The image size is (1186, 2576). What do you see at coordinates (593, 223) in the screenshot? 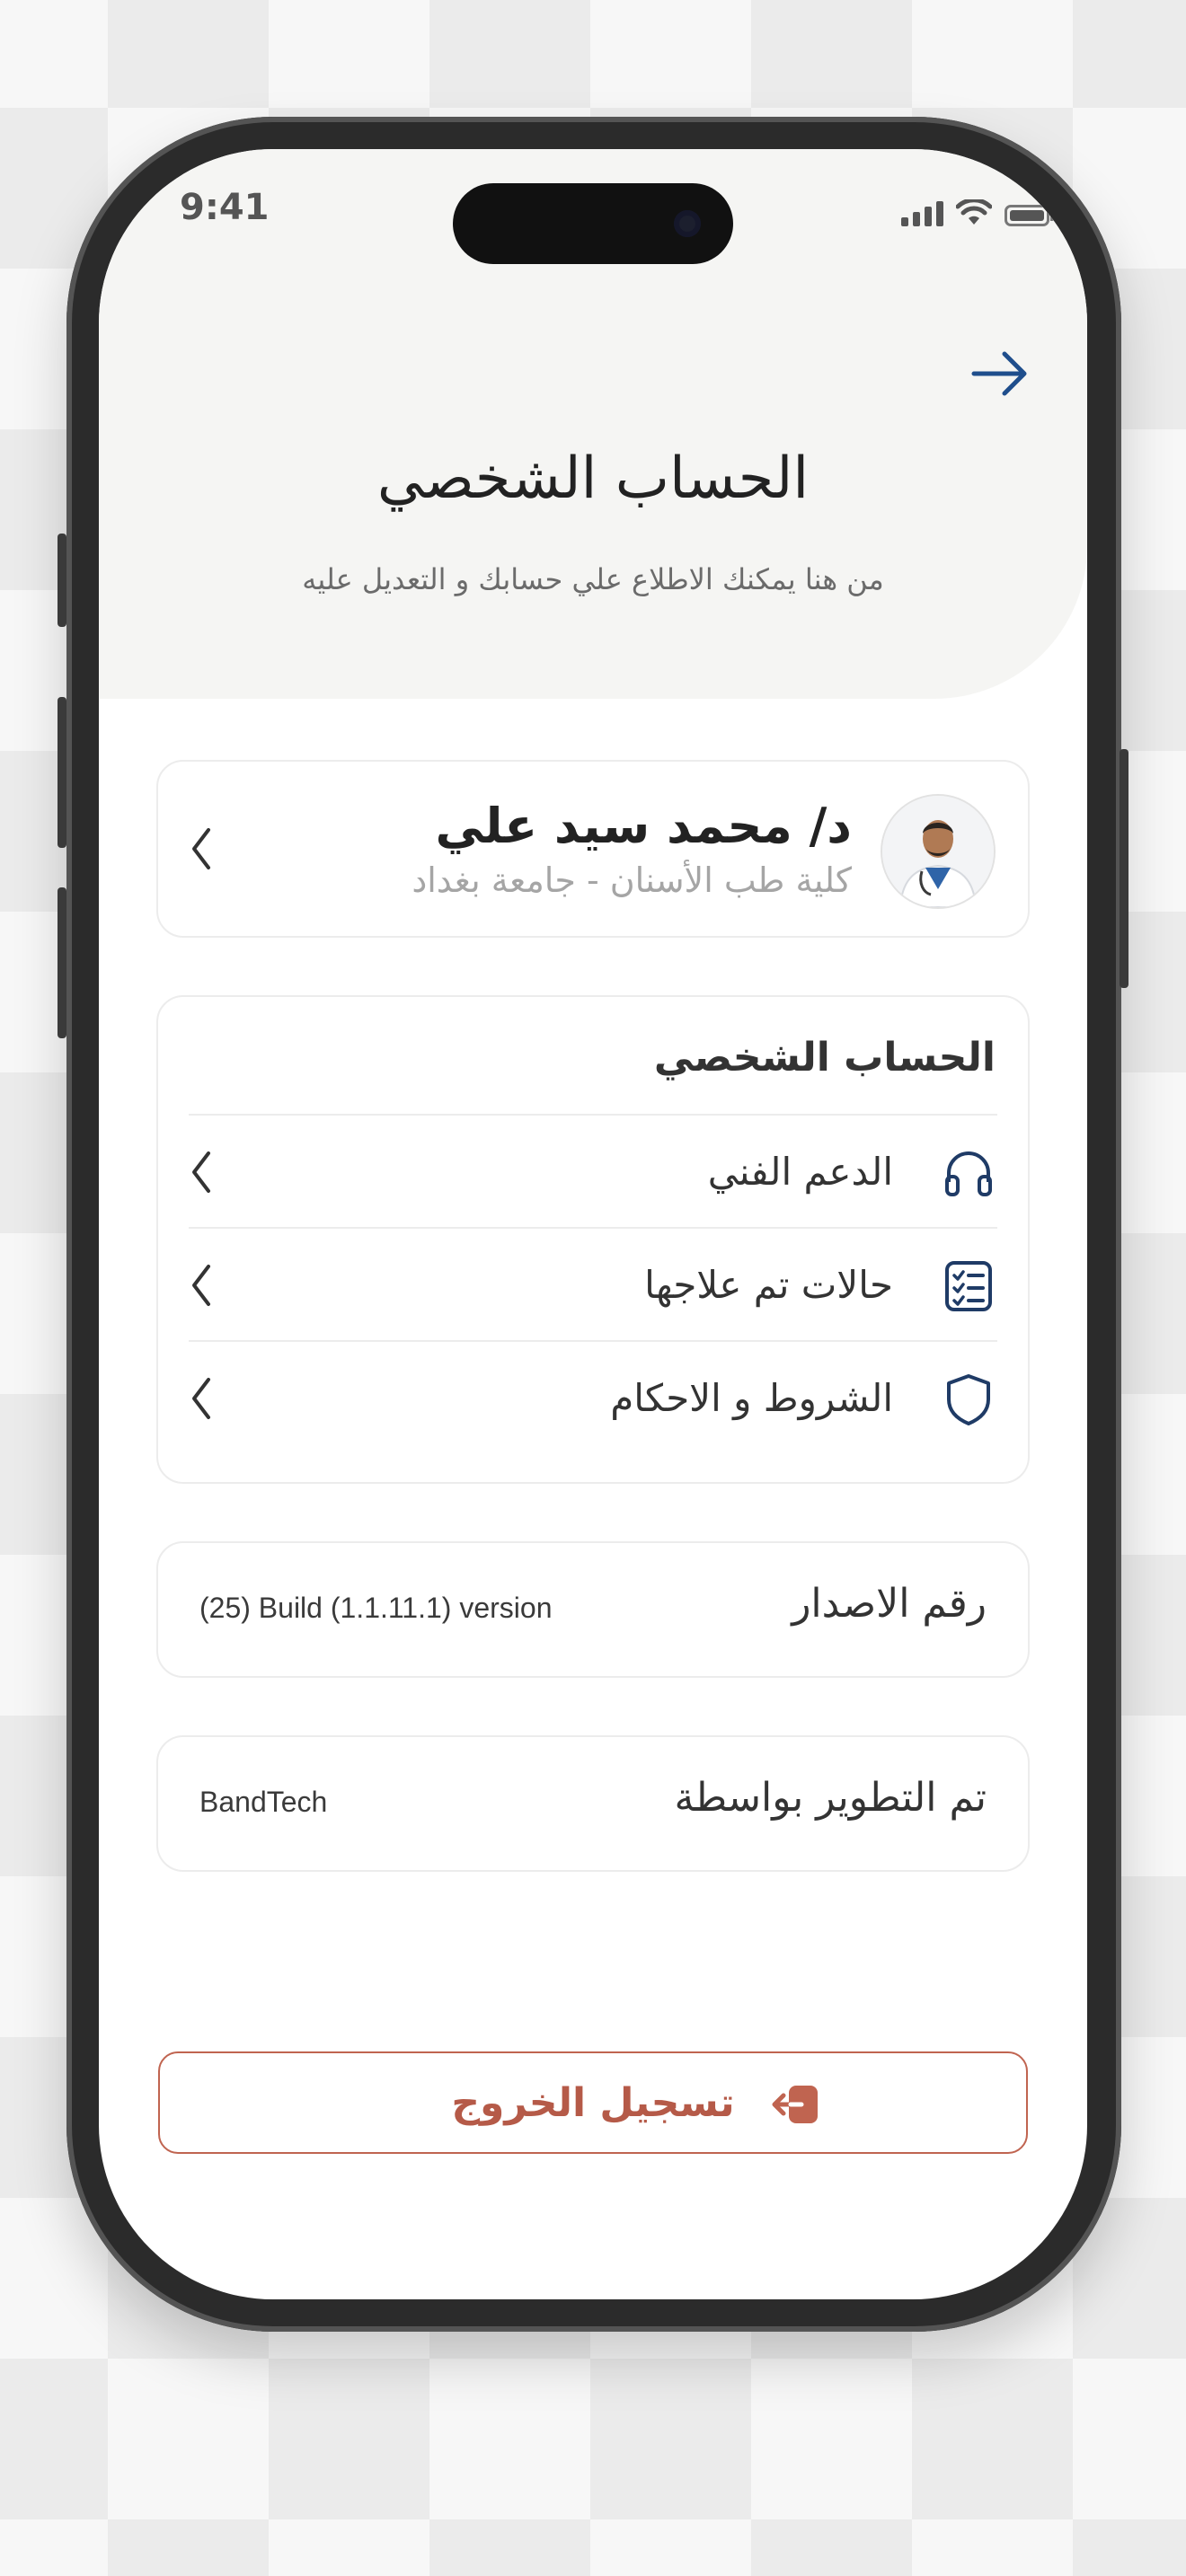
I see `dynamic-island` at bounding box center [593, 223].